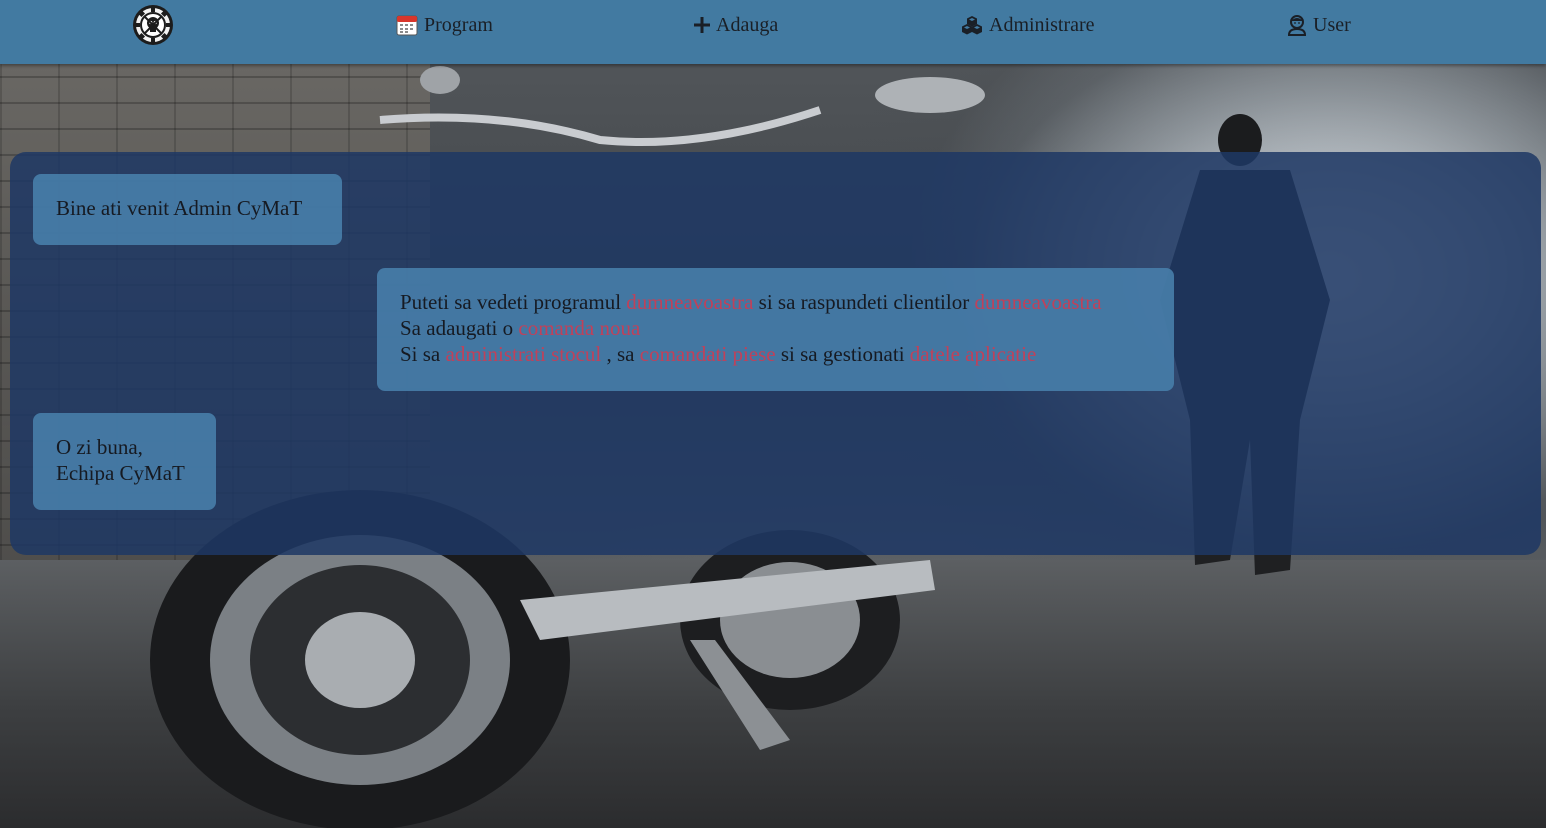 The width and height of the screenshot is (1546, 828). I want to click on closing-line-2: Echipa CyMaT, so click(120, 473).